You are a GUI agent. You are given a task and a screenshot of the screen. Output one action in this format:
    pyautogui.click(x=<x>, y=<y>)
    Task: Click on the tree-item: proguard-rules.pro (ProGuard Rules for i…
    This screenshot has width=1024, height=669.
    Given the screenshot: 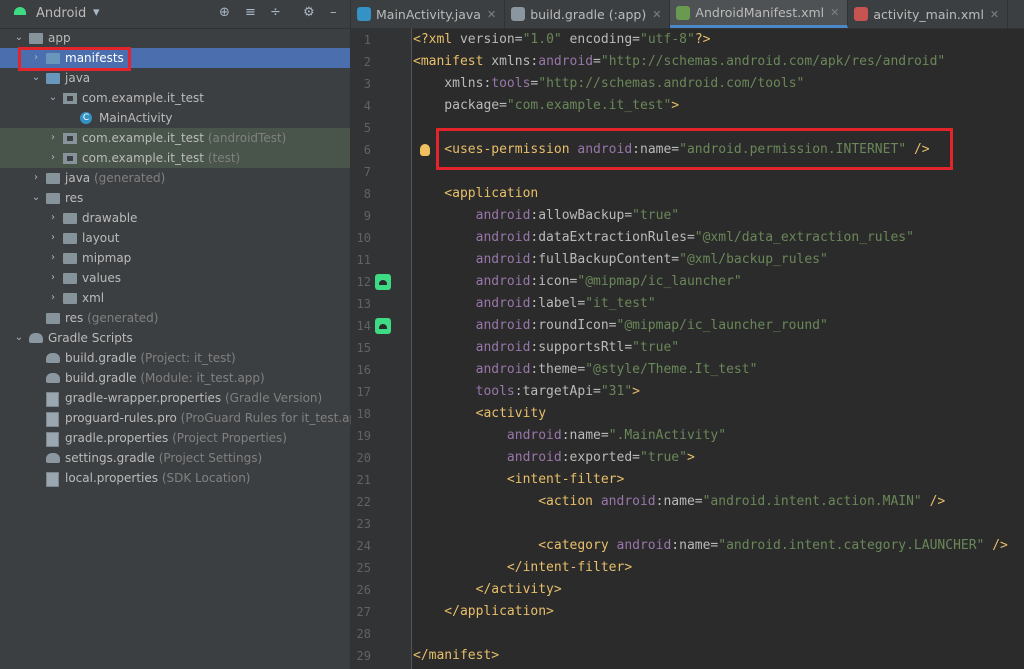 What is the action you would take?
    pyautogui.click(x=184, y=418)
    